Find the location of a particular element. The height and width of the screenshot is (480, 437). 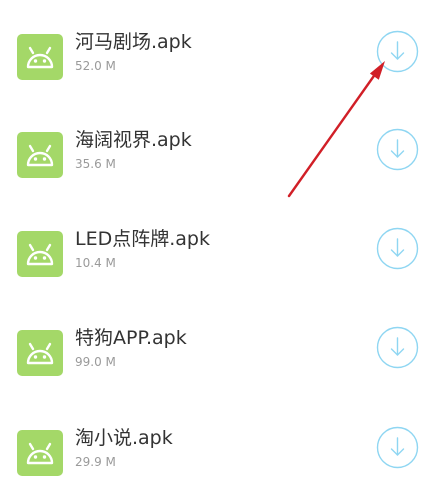

list-item: 河马剧场.apk 52.0 M is located at coordinates (218, 54).